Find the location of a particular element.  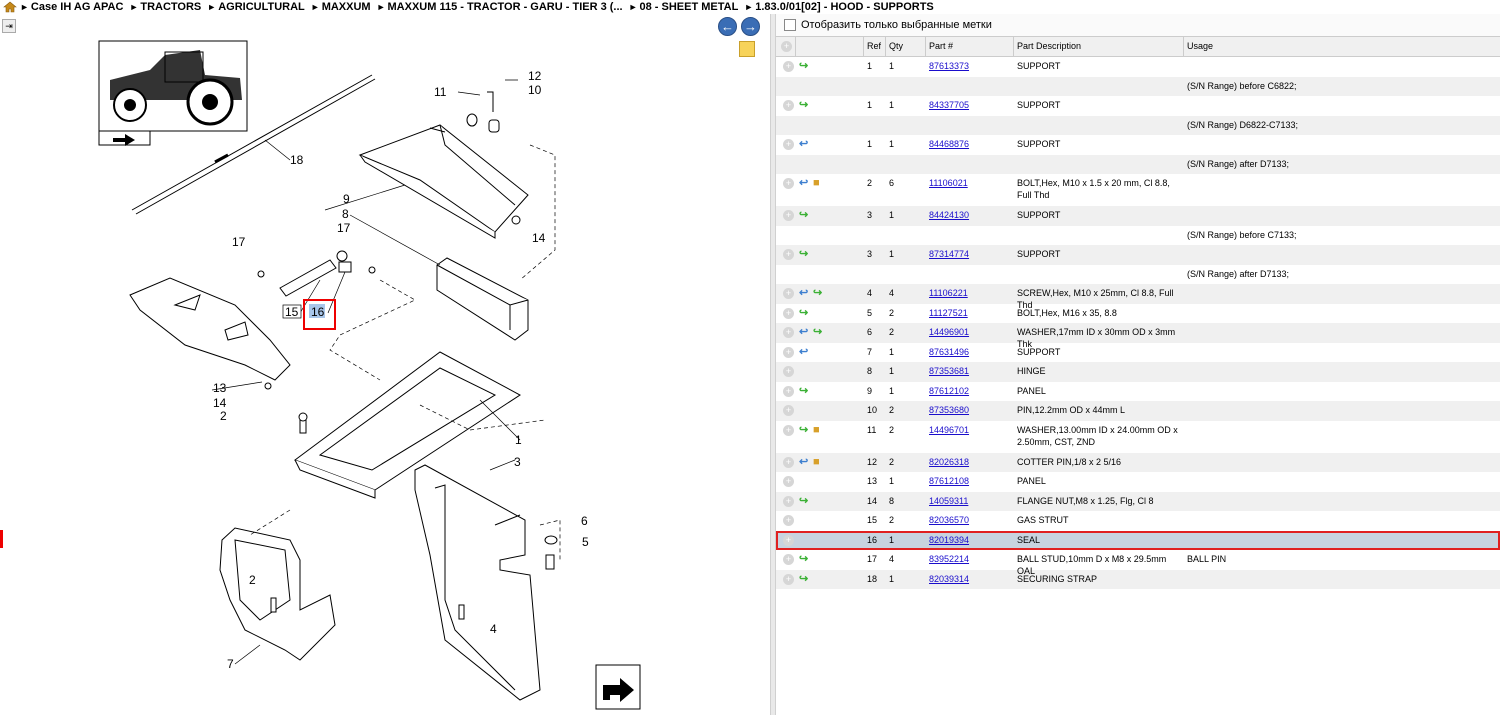

part-number-link: 14059311 is located at coordinates (948, 501).